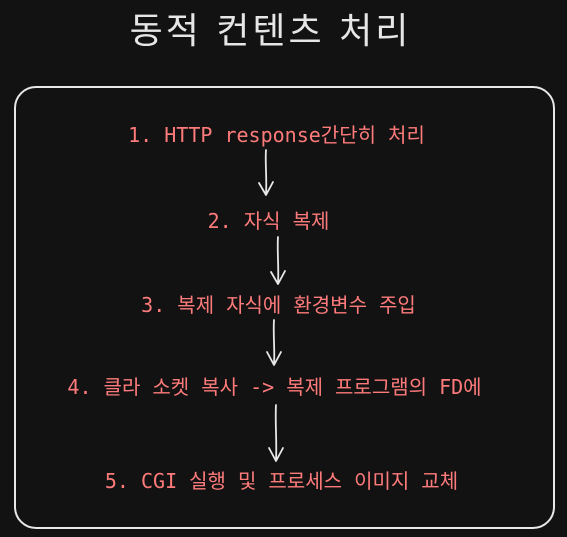 Image resolution: width=567 pixels, height=537 pixels. Describe the element at coordinates (276, 135) in the screenshot. I see `step-1-http-response: 1. HTTP response간단히 처리` at that location.